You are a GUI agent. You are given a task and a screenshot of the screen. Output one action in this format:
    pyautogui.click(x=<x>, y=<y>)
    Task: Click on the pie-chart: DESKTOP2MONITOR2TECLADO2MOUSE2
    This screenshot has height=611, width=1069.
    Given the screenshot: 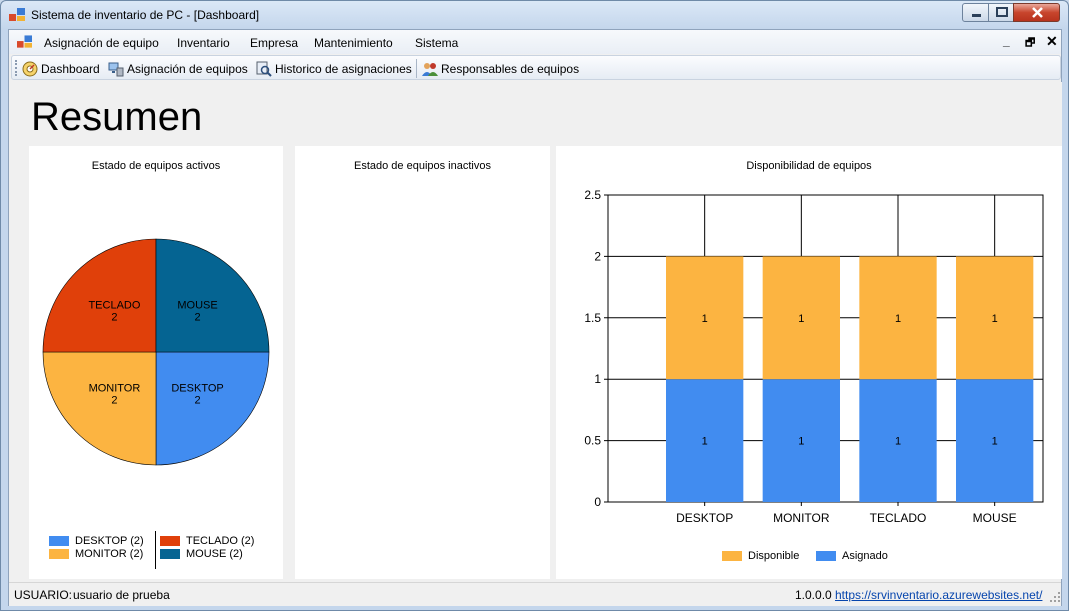 What is the action you would take?
    pyautogui.click(x=156, y=352)
    